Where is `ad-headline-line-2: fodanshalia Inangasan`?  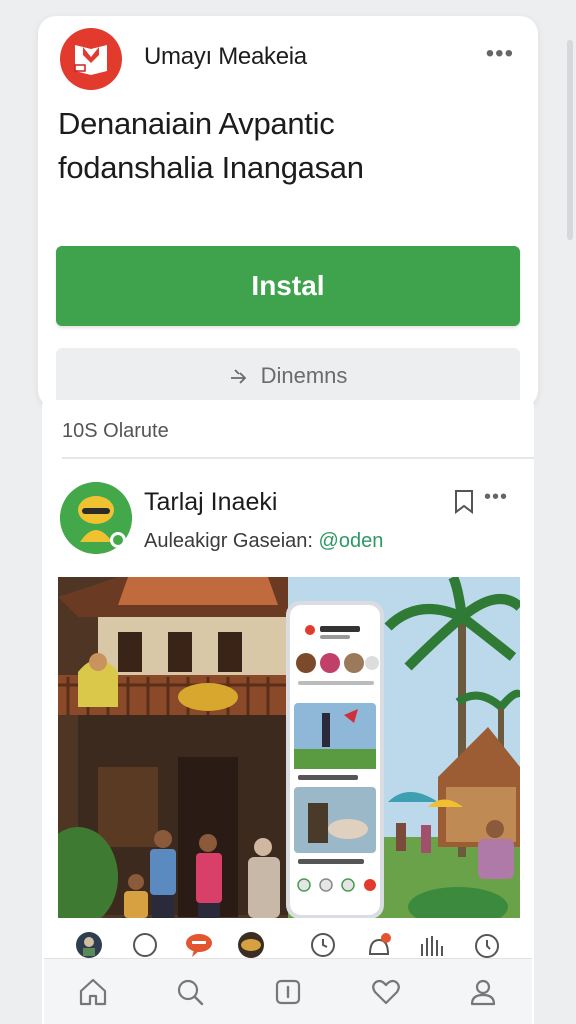
ad-headline-line-2: fodanshalia Inangasan is located at coordinates (211, 167).